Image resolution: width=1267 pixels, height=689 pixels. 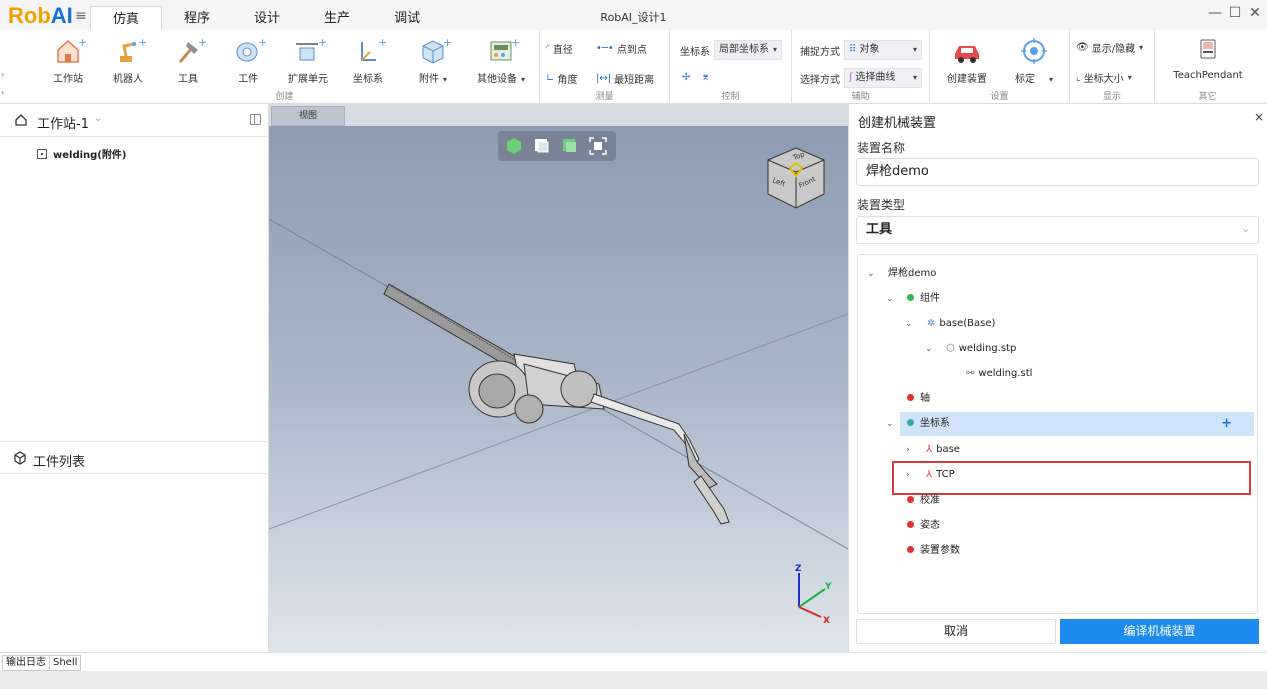 I want to click on tree-node-params: 装置参数, so click(x=1057, y=551).